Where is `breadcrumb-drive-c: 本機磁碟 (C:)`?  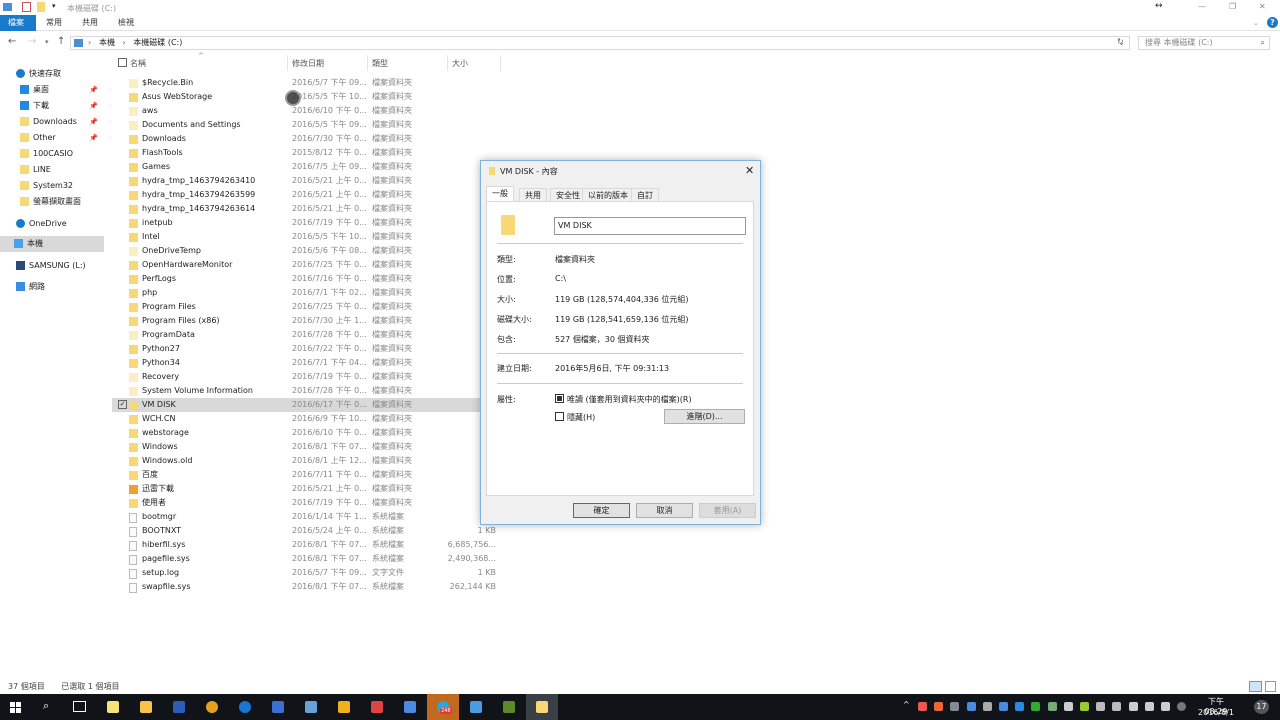 breadcrumb-drive-c: 本機磁碟 (C:) is located at coordinates (157, 42).